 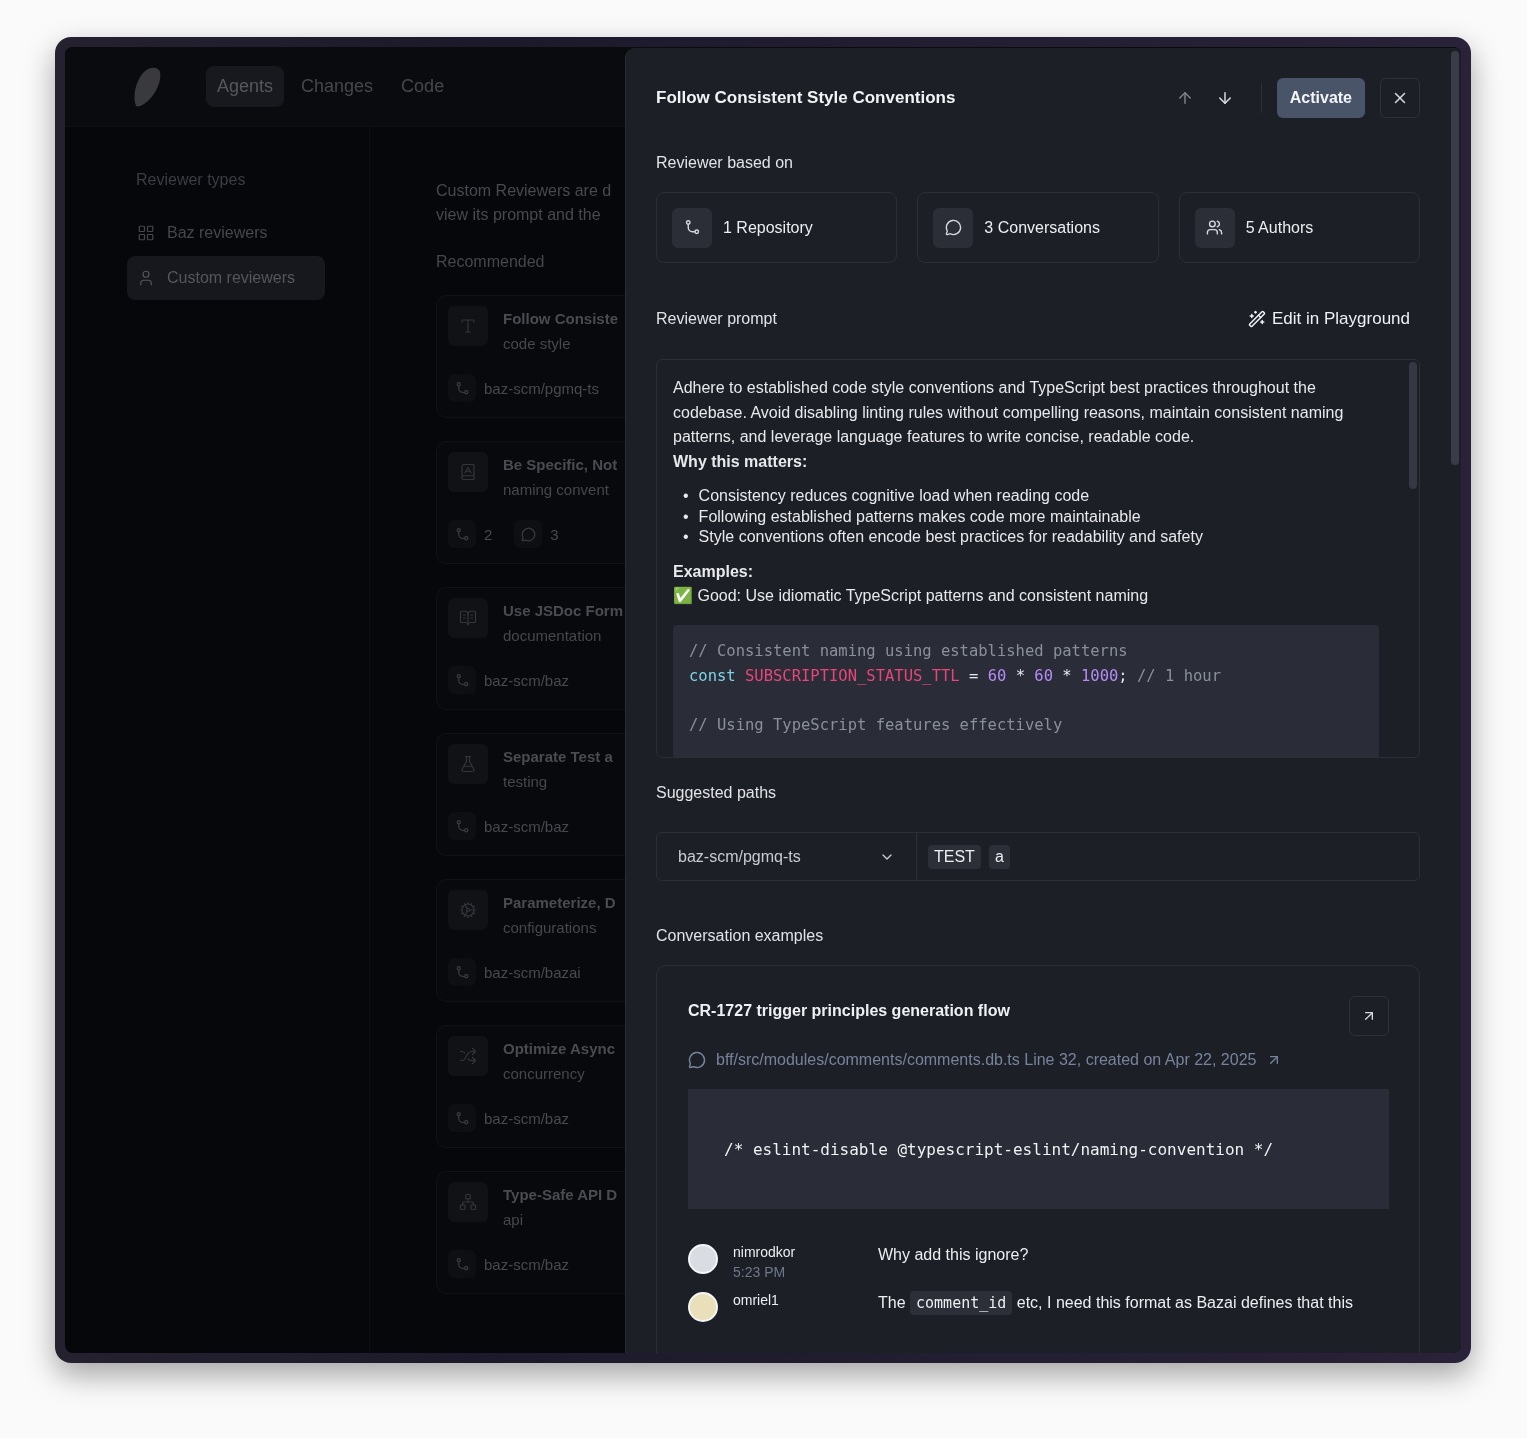 I want to click on code-line: // Consistent naming using established patterns, so click(x=908, y=651).